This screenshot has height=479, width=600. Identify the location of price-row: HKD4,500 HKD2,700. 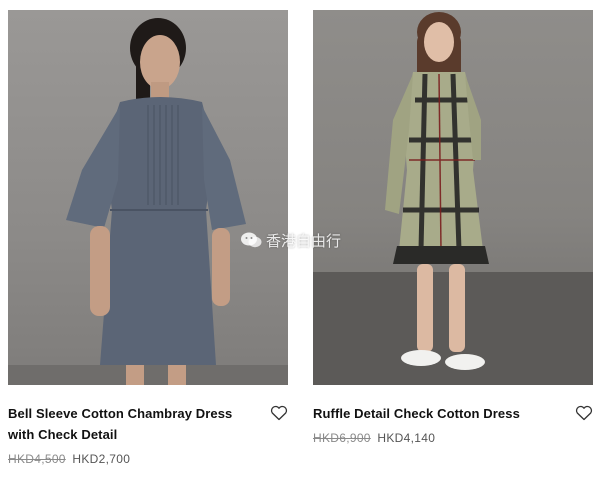
(148, 459).